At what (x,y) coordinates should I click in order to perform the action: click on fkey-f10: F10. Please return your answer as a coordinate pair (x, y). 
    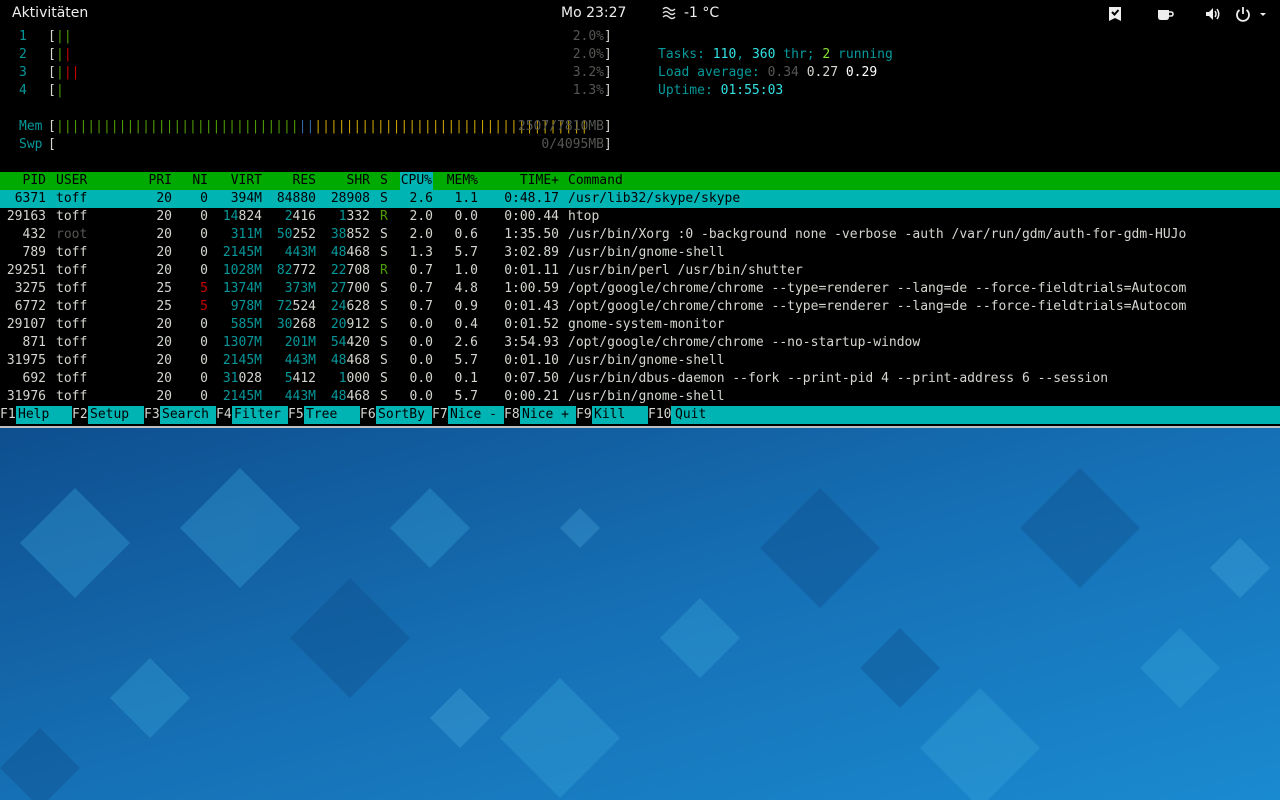
    Looking at the image, I should click on (660, 415).